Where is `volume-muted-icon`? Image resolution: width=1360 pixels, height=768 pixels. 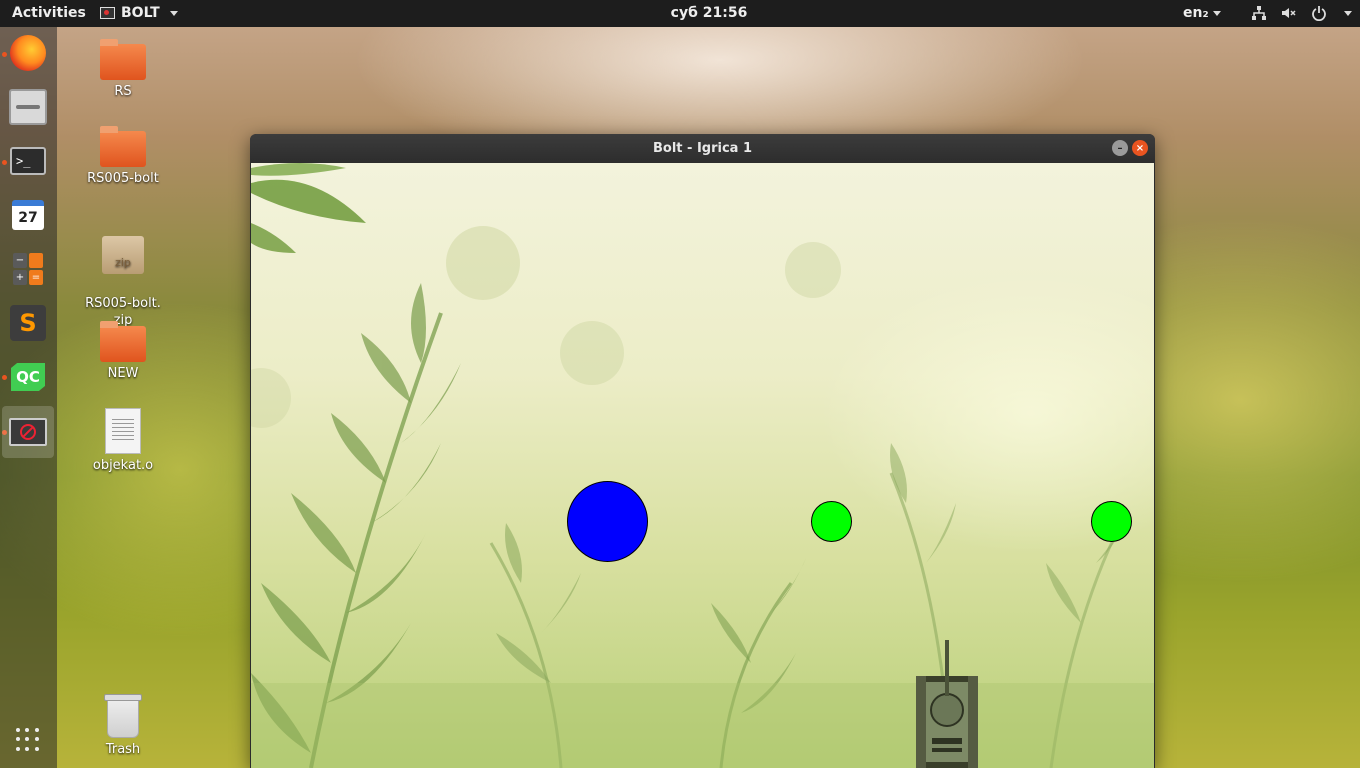
volume-muted-icon is located at coordinates (1289, 13).